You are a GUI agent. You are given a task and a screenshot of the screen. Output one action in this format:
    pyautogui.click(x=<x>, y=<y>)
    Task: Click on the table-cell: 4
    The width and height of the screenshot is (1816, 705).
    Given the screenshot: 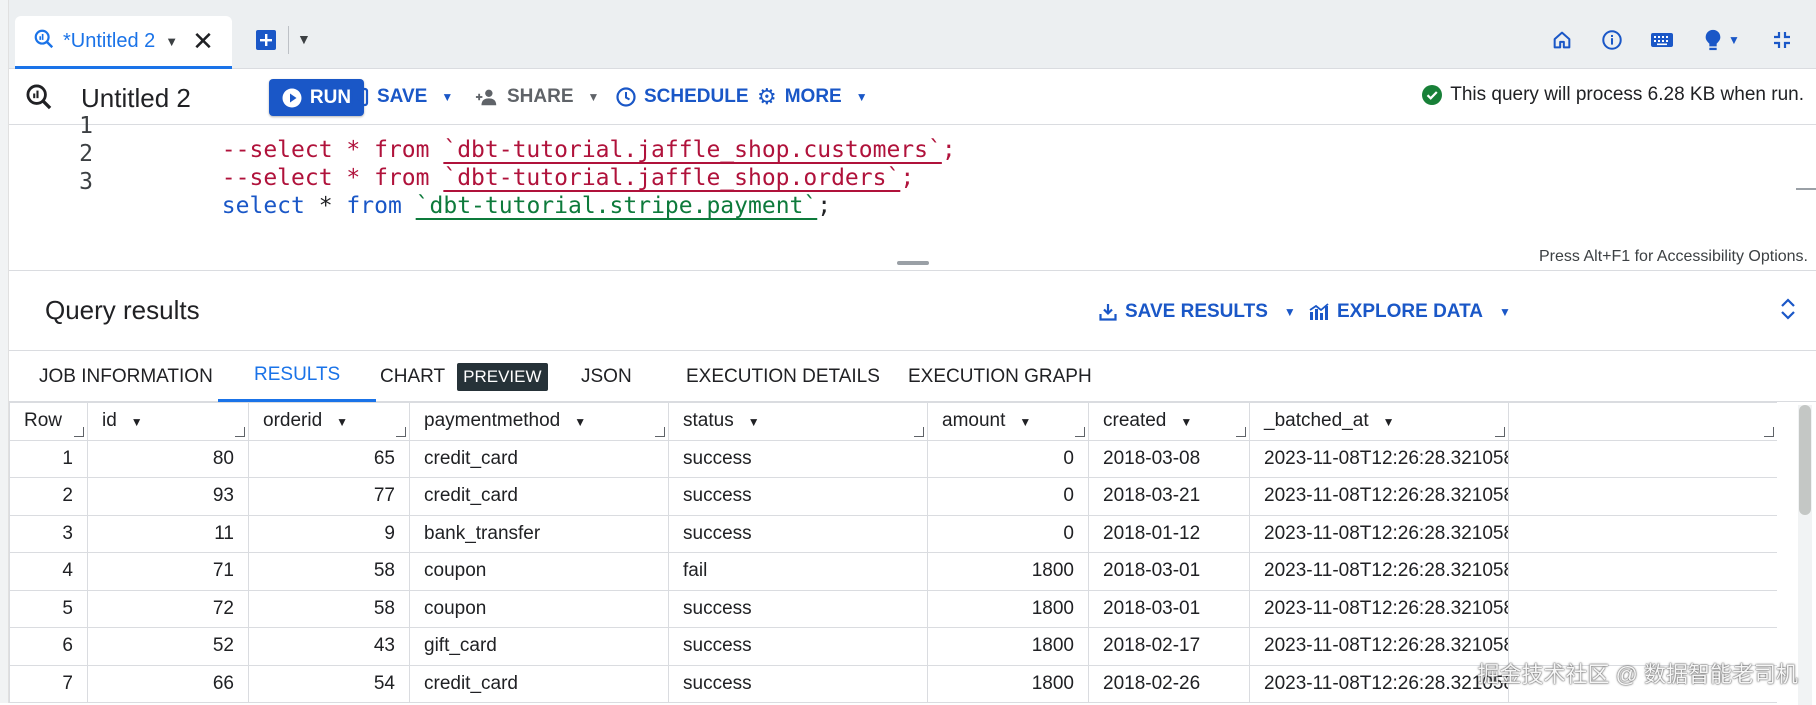 What is the action you would take?
    pyautogui.click(x=48, y=571)
    